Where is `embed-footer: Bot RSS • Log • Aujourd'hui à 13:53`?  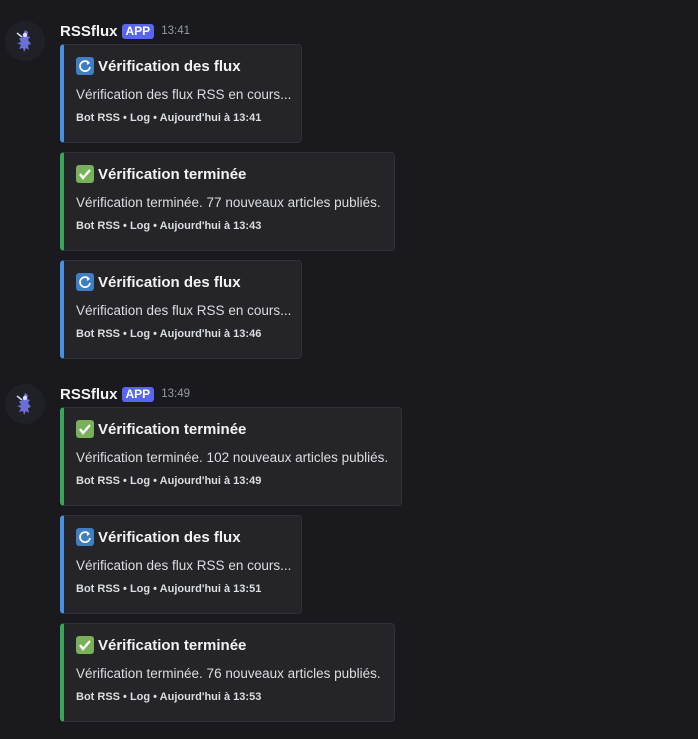
embed-footer: Bot RSS • Log • Aujourd'hui à 13:53 is located at coordinates (169, 697).